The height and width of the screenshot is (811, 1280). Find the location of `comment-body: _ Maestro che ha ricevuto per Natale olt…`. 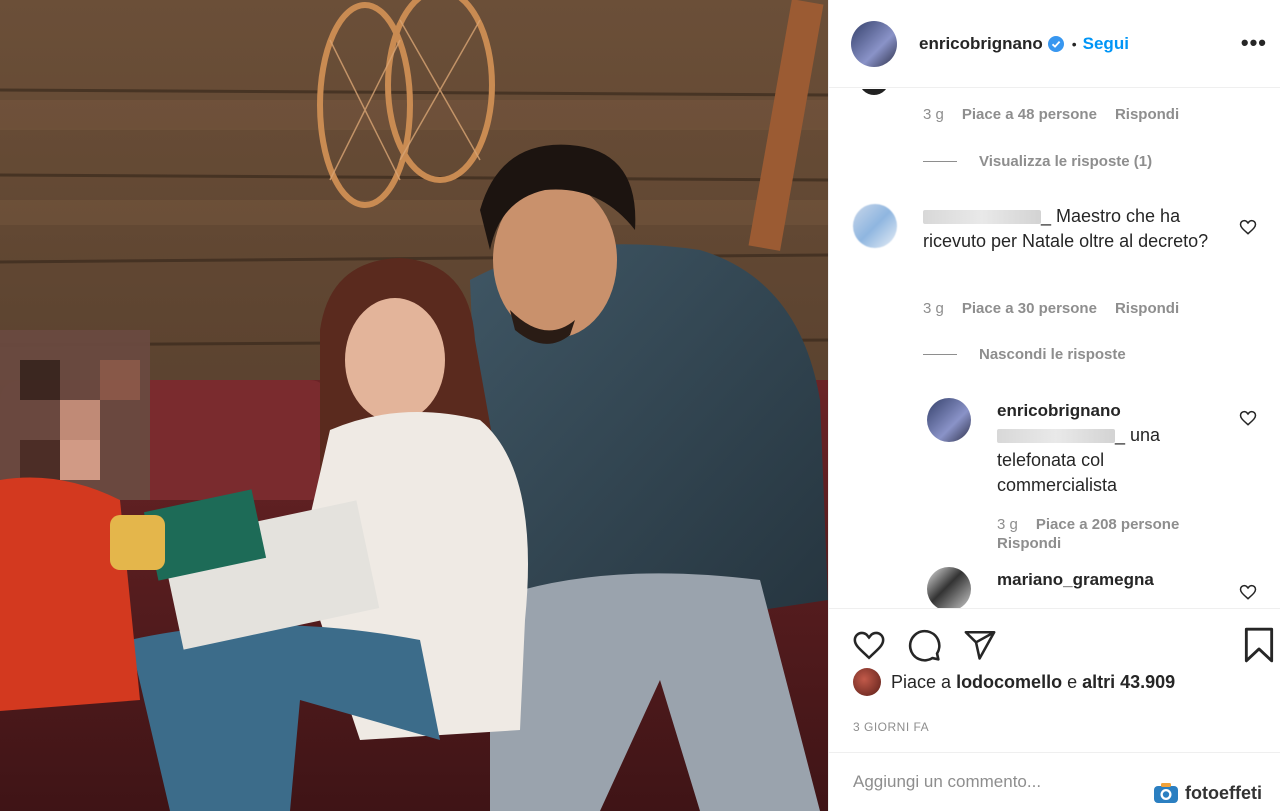

comment-body: _ Maestro che ha ricevuto per Natale olt… is located at coordinates (1078, 229).